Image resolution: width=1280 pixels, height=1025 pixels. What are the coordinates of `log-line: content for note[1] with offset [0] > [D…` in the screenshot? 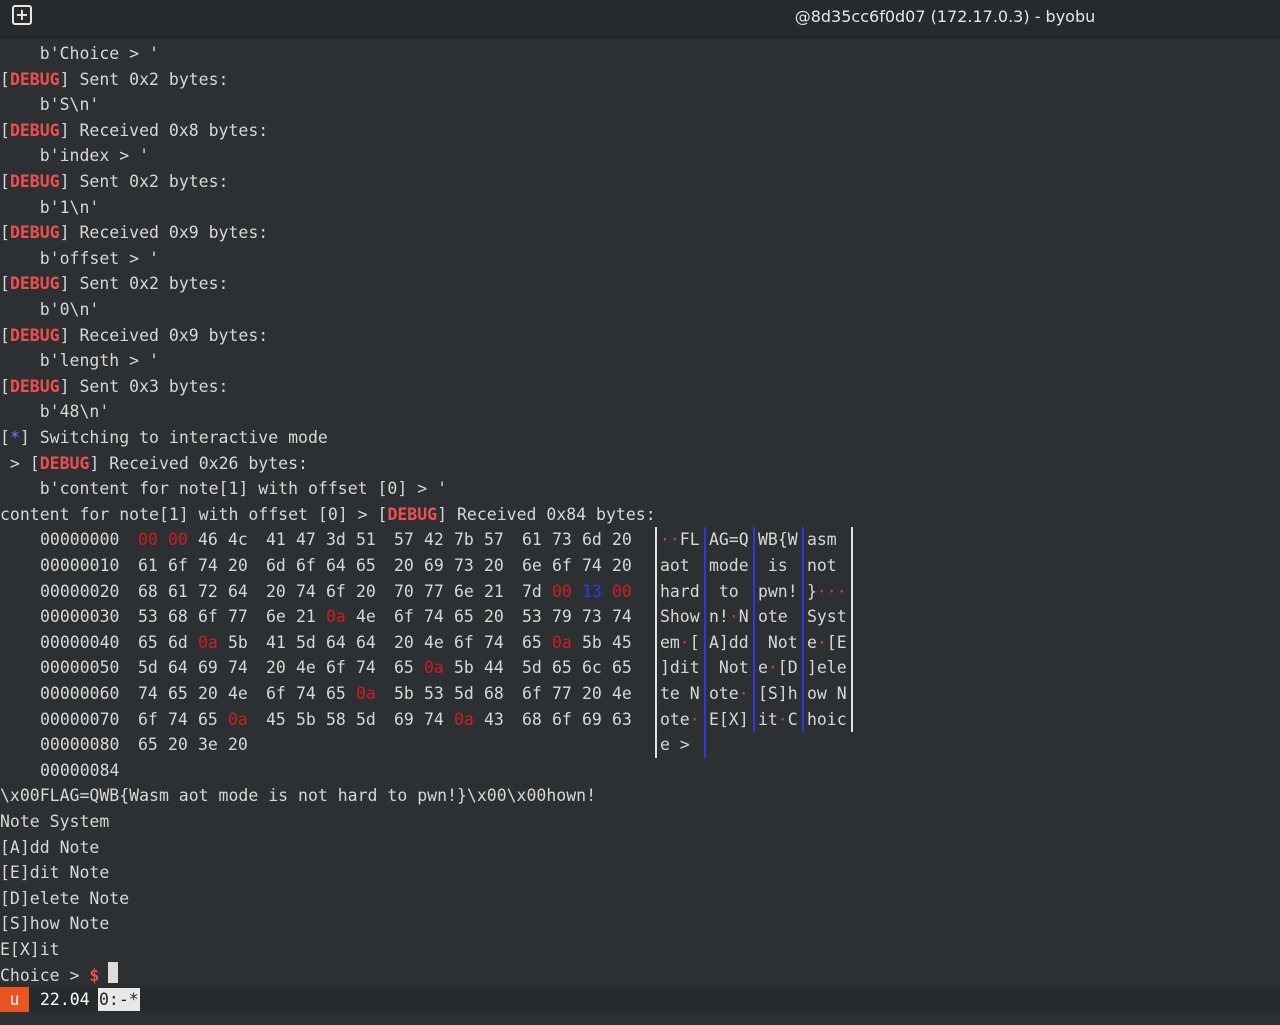 It's located at (328, 514).